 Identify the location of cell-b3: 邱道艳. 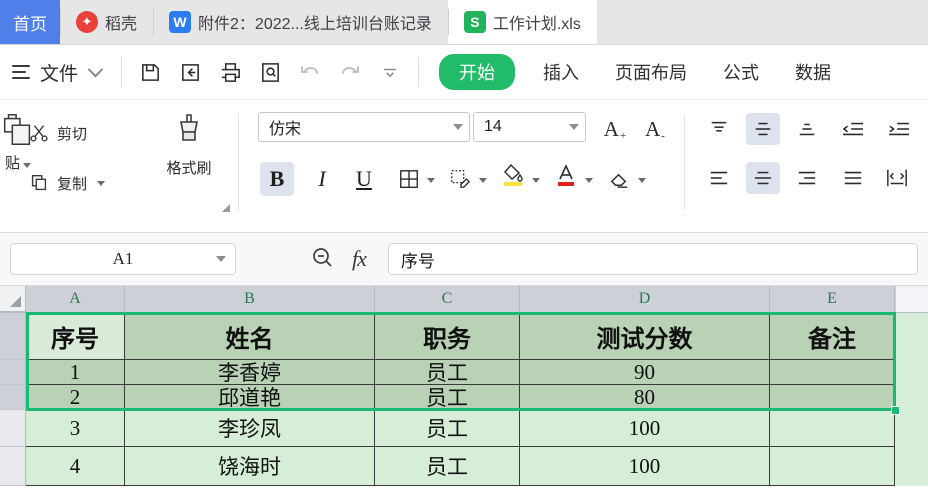
(250, 397).